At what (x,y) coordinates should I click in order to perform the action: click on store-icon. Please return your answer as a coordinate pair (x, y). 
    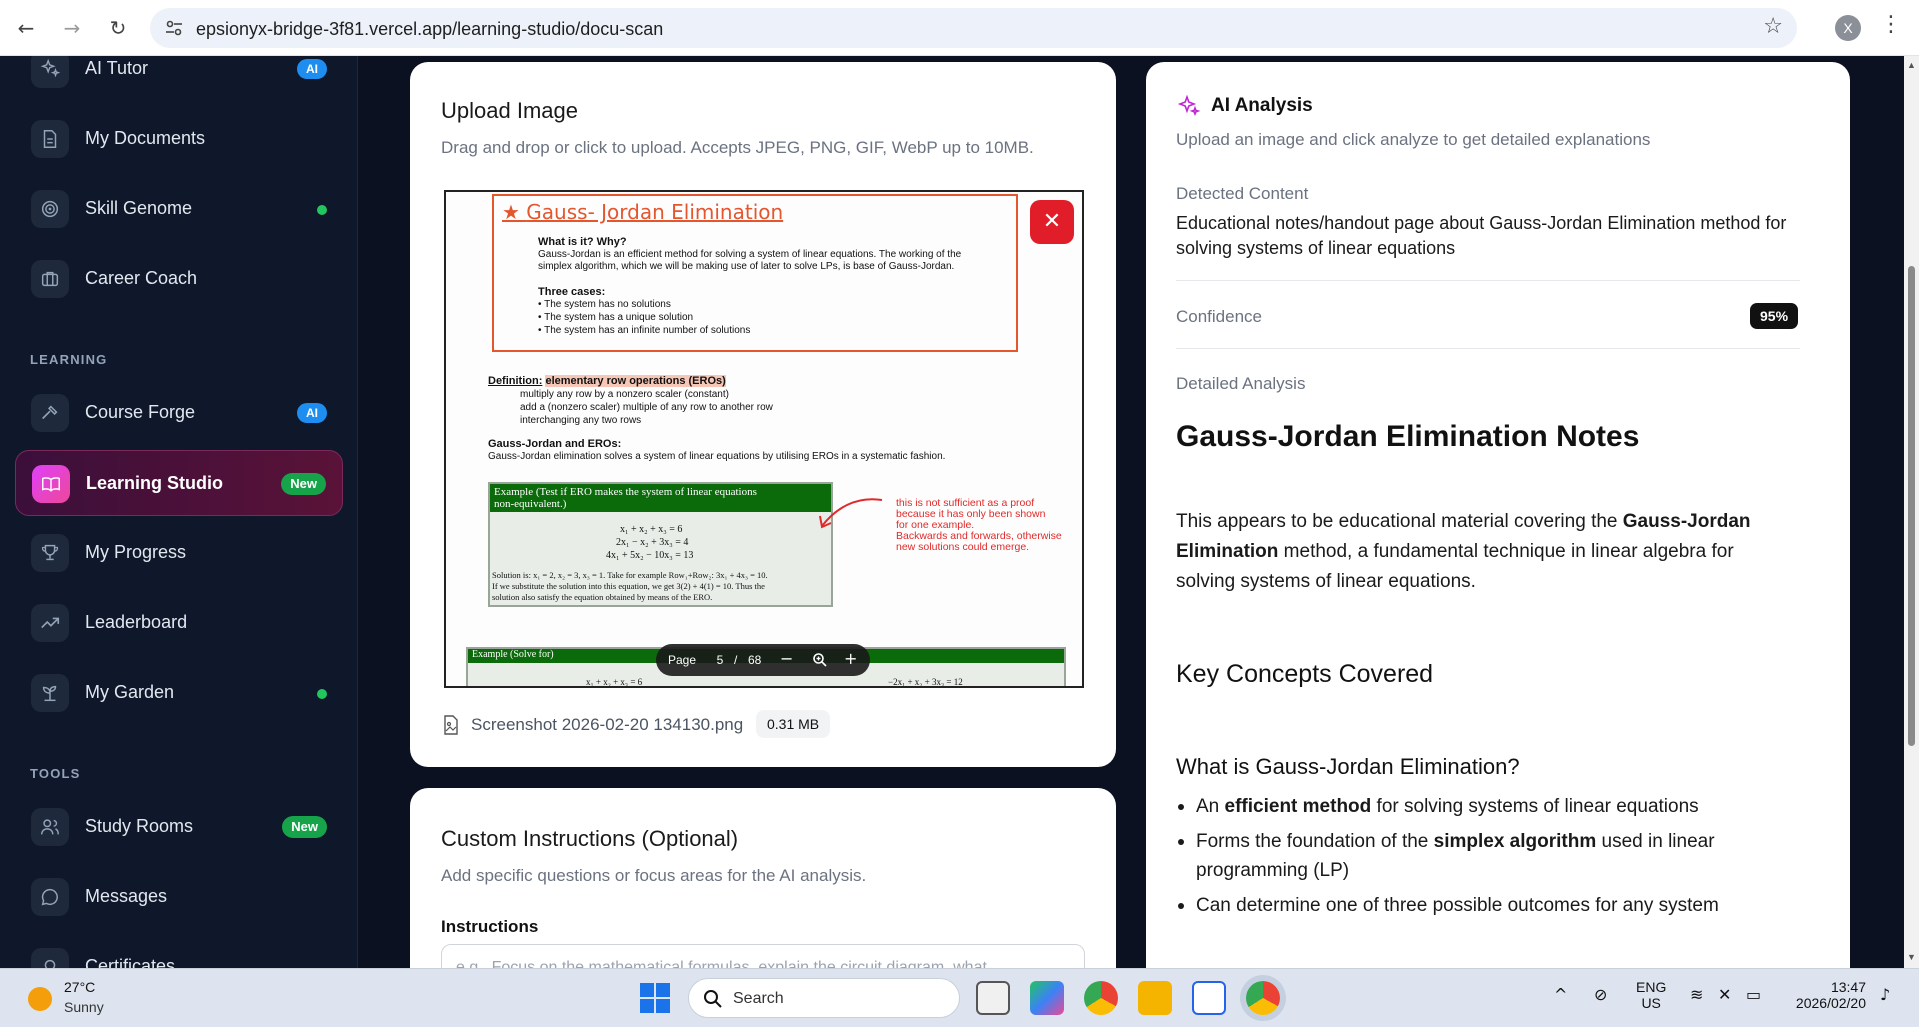
    Looking at the image, I should click on (1209, 998).